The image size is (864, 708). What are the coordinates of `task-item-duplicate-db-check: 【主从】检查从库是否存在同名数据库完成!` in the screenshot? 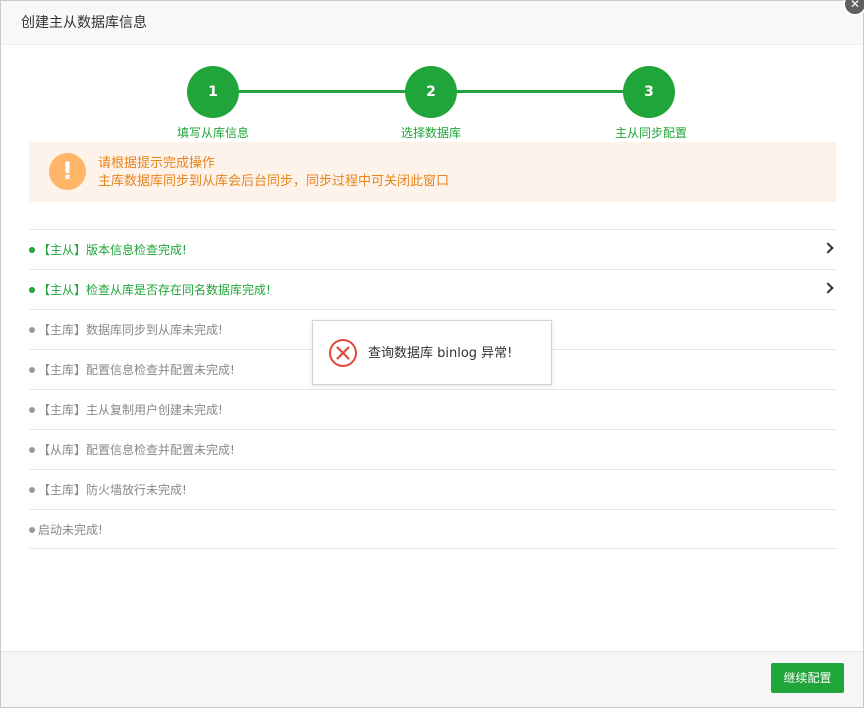 It's located at (432, 289).